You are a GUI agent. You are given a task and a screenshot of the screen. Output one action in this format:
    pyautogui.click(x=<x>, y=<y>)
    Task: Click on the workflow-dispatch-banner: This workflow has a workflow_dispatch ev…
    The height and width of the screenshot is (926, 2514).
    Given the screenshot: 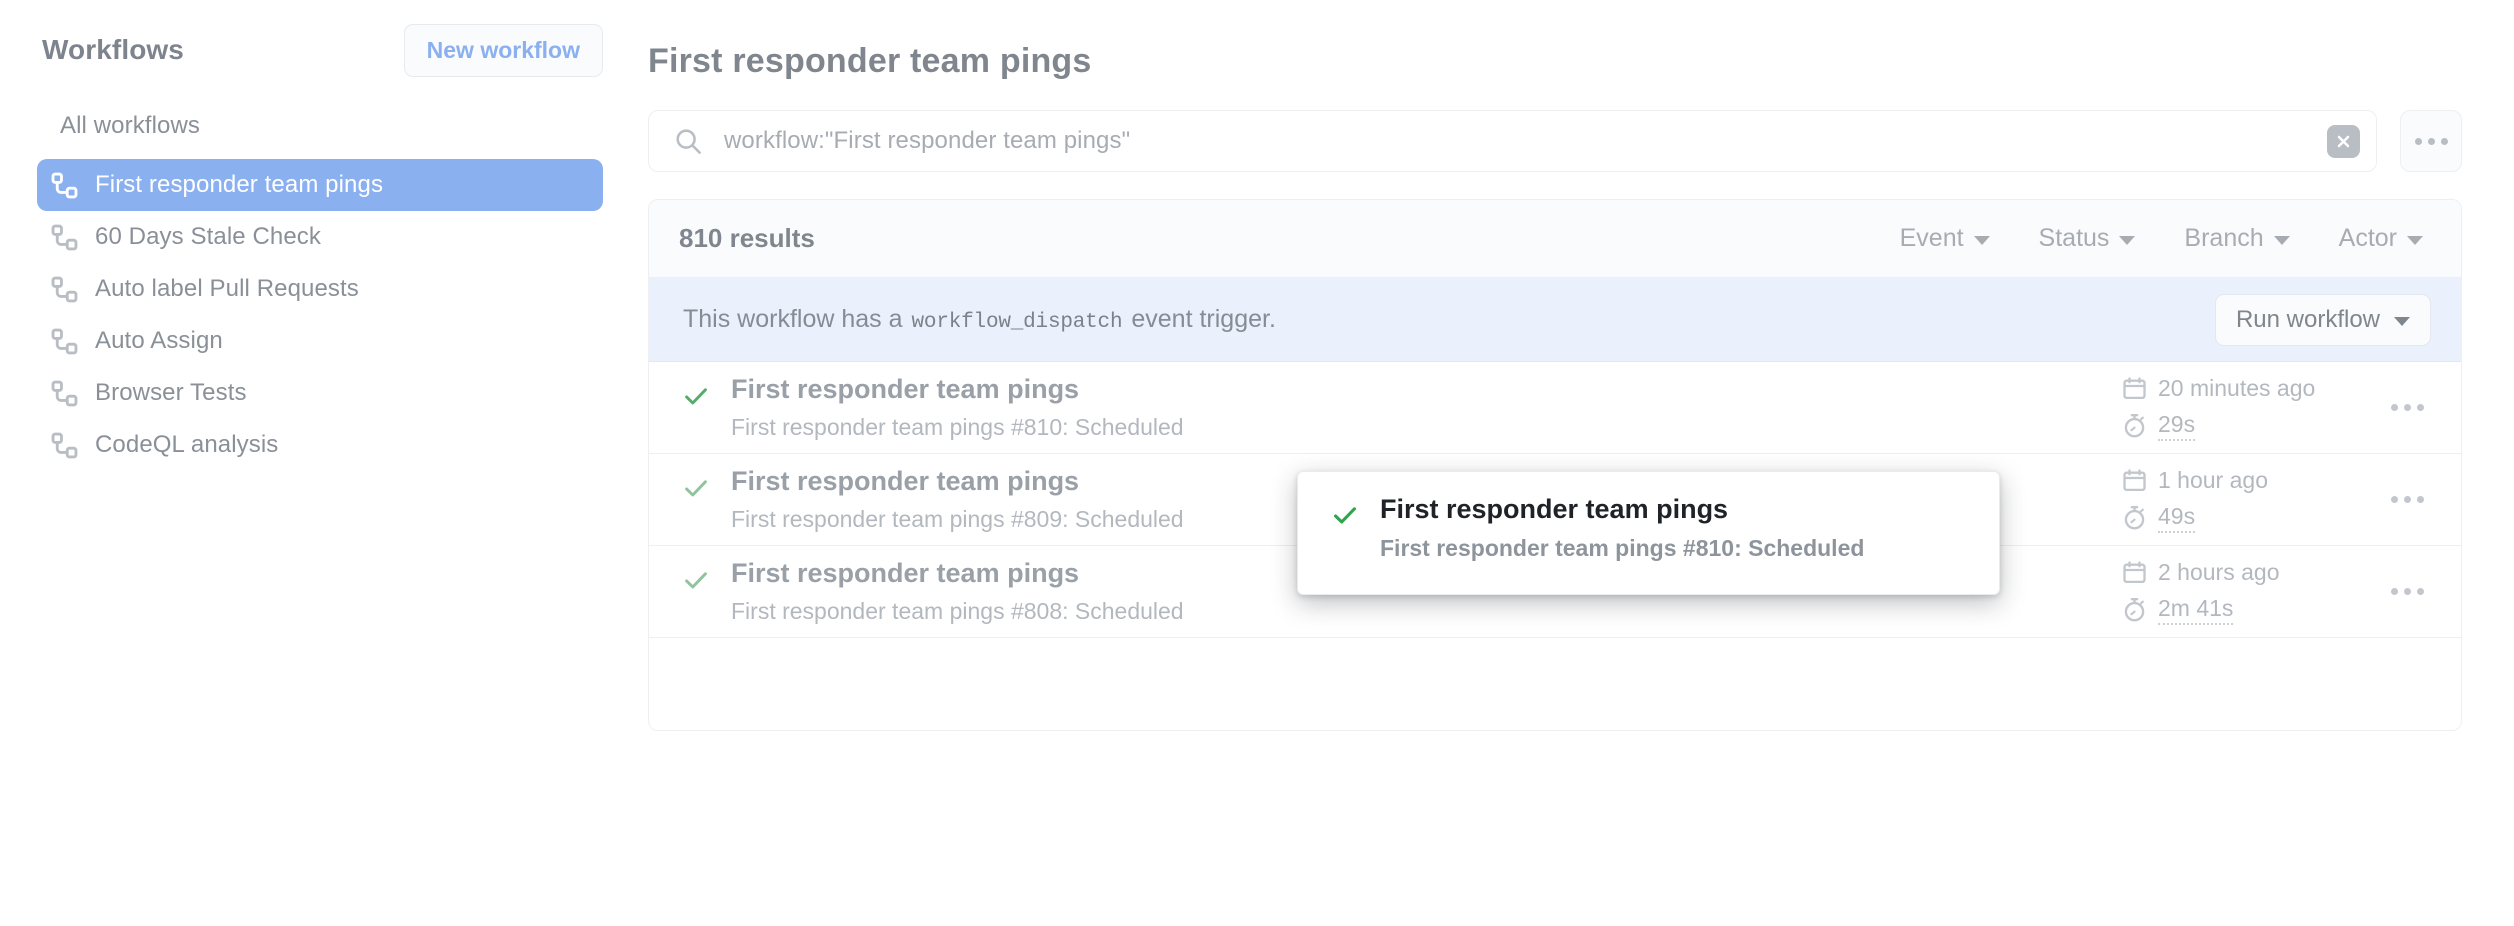 What is the action you would take?
    pyautogui.click(x=1555, y=320)
    